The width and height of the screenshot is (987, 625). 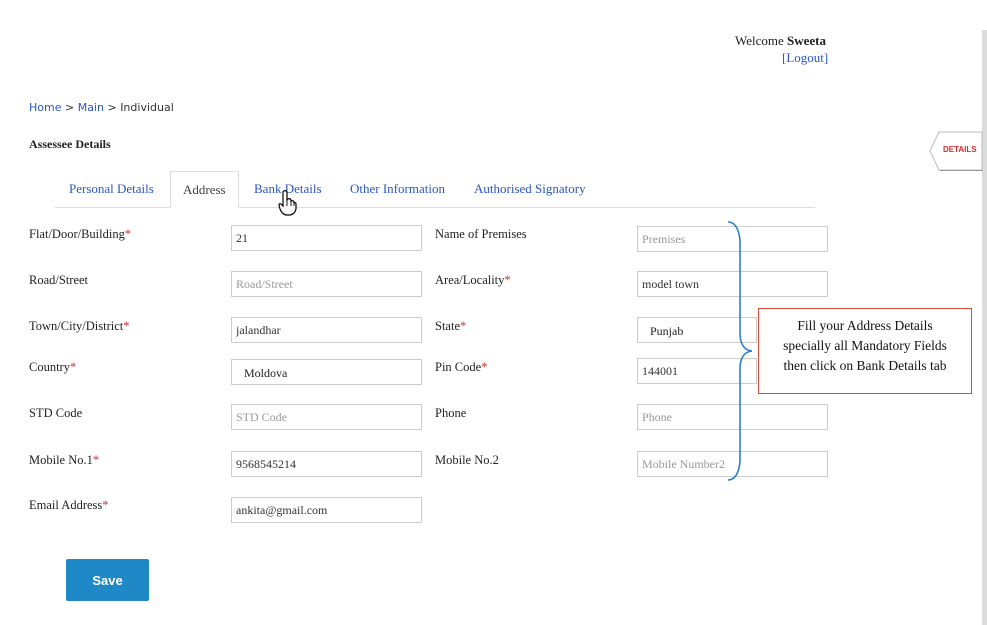 I want to click on label-flat: Flat/Door/Building*, so click(x=80, y=234).